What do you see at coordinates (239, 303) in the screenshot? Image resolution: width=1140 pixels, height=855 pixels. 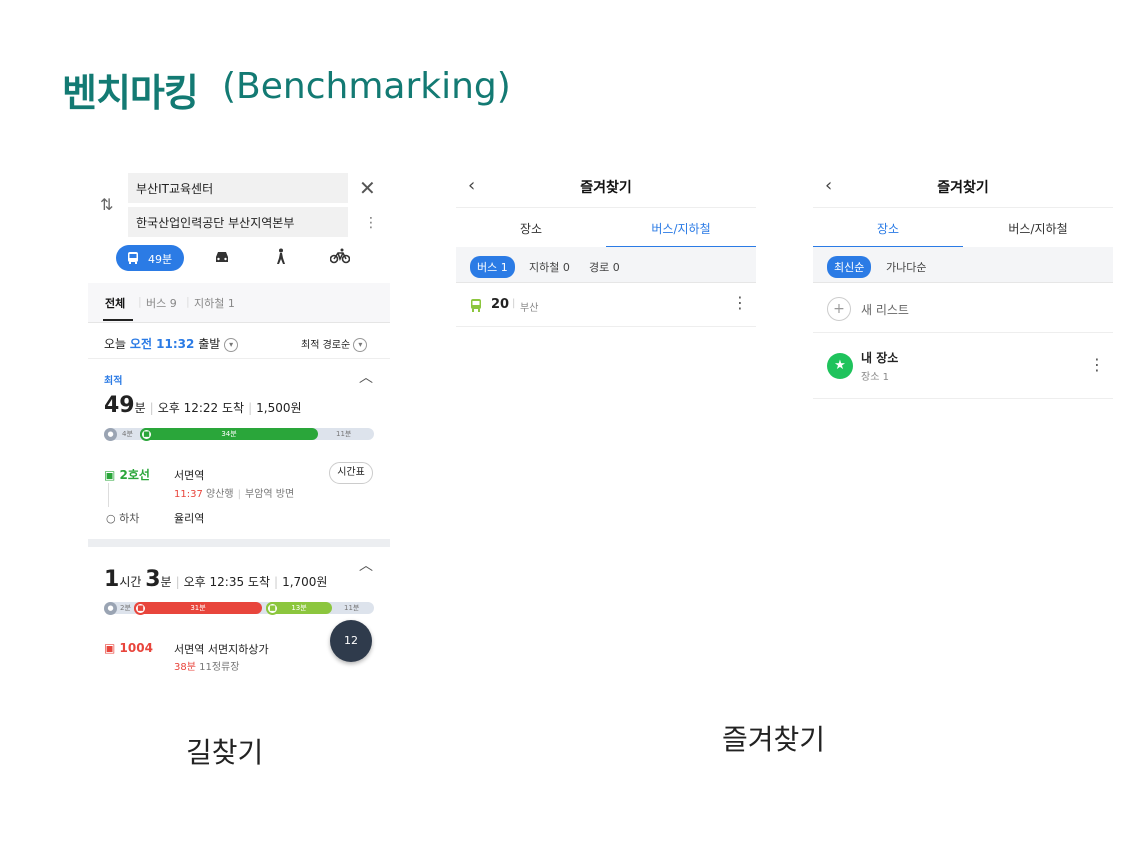 I see `route-filter-tabs: 전체 | 버스 9 | 지하철 1` at bounding box center [239, 303].